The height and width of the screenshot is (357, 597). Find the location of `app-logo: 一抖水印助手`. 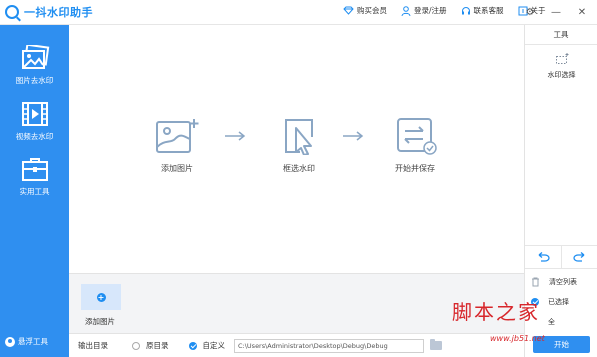

app-logo: 一抖水印助手 is located at coordinates (49, 12).